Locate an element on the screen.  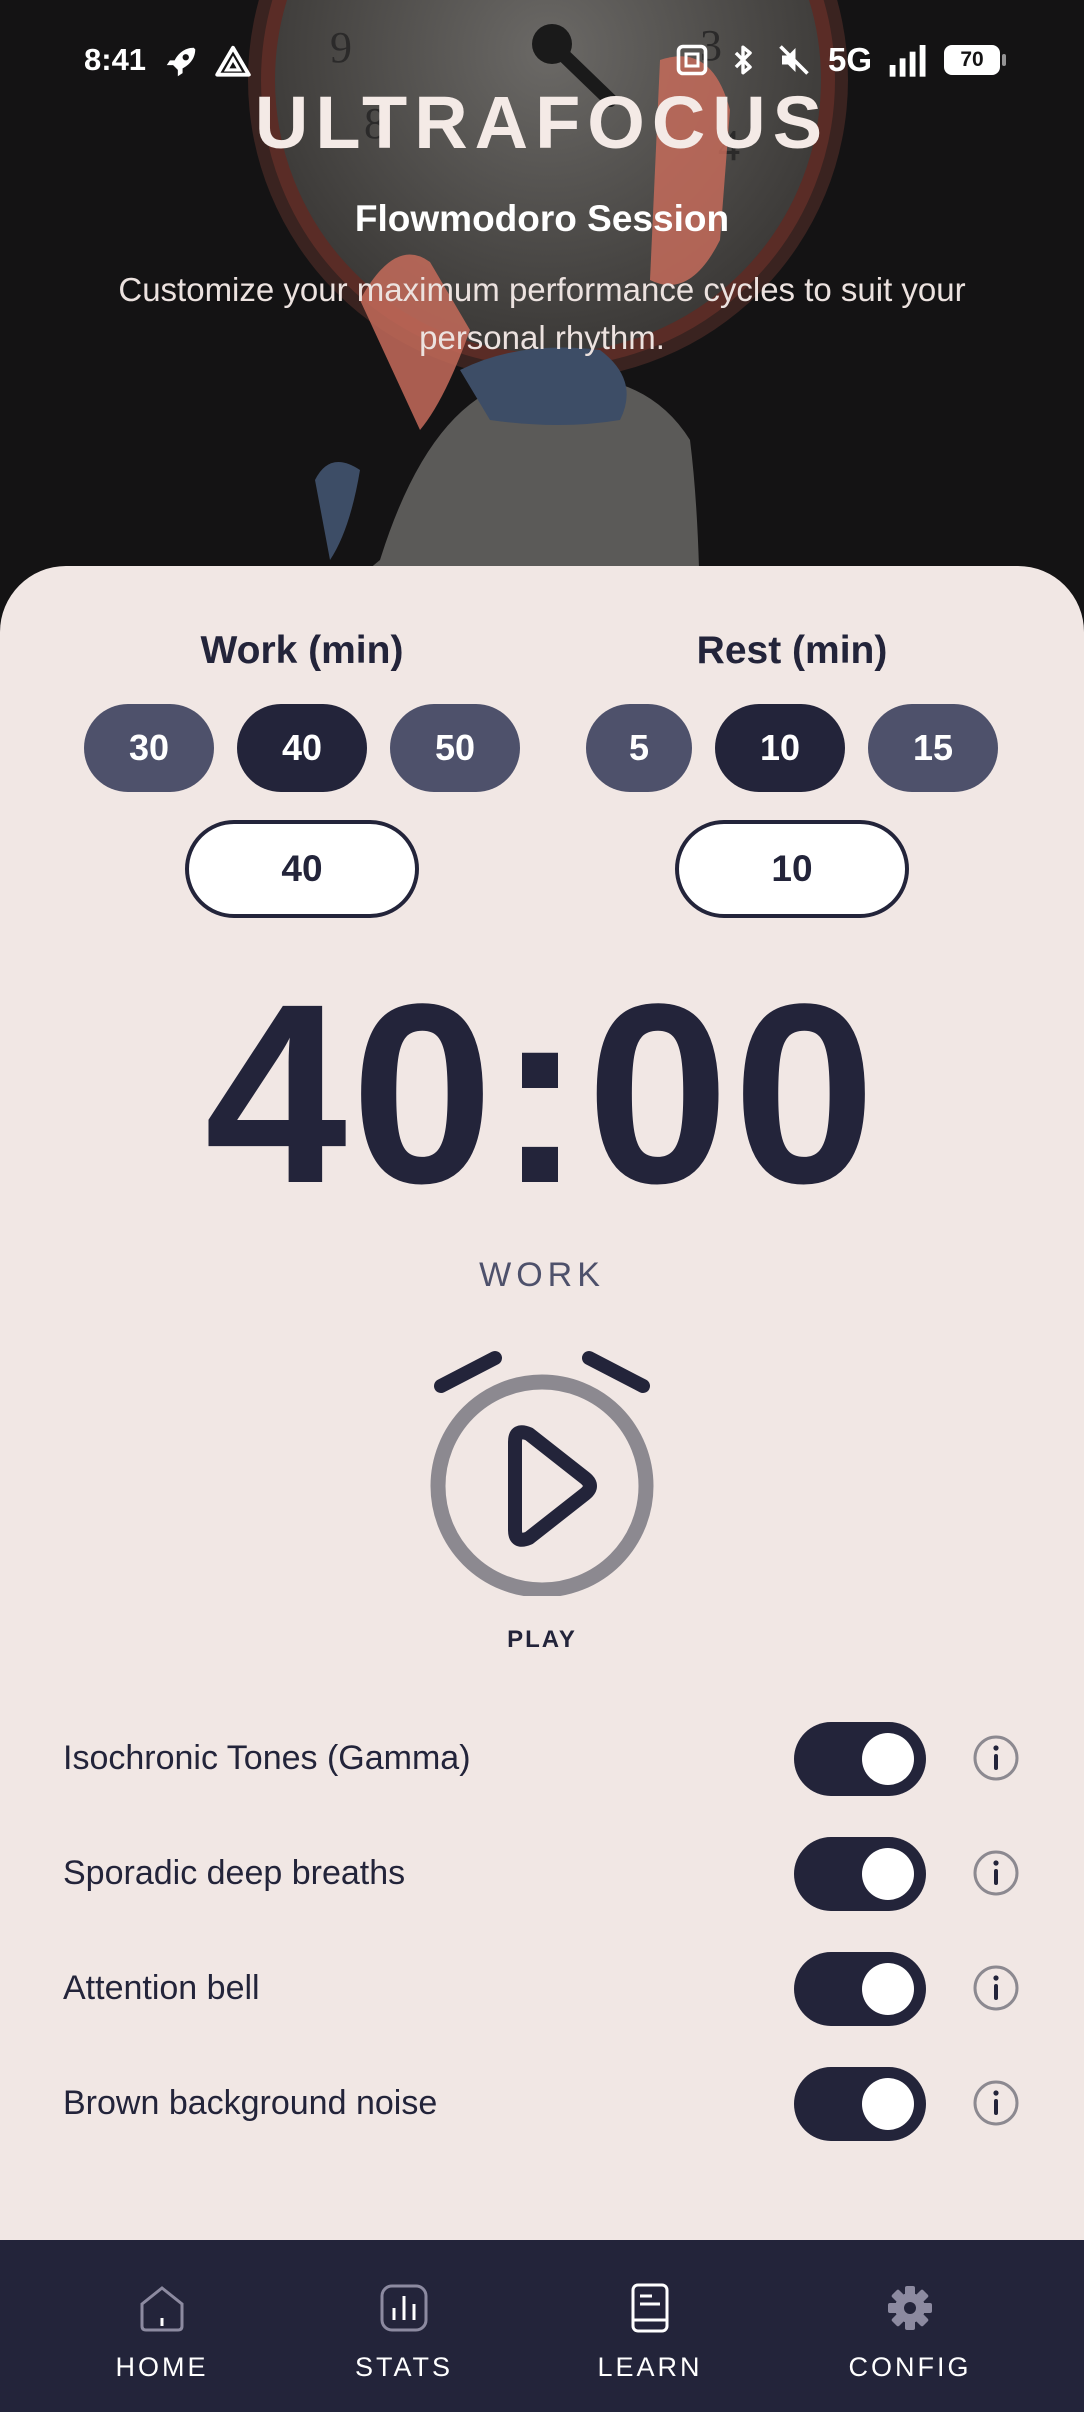
attention-bell-toggle is located at coordinates (860, 1989).